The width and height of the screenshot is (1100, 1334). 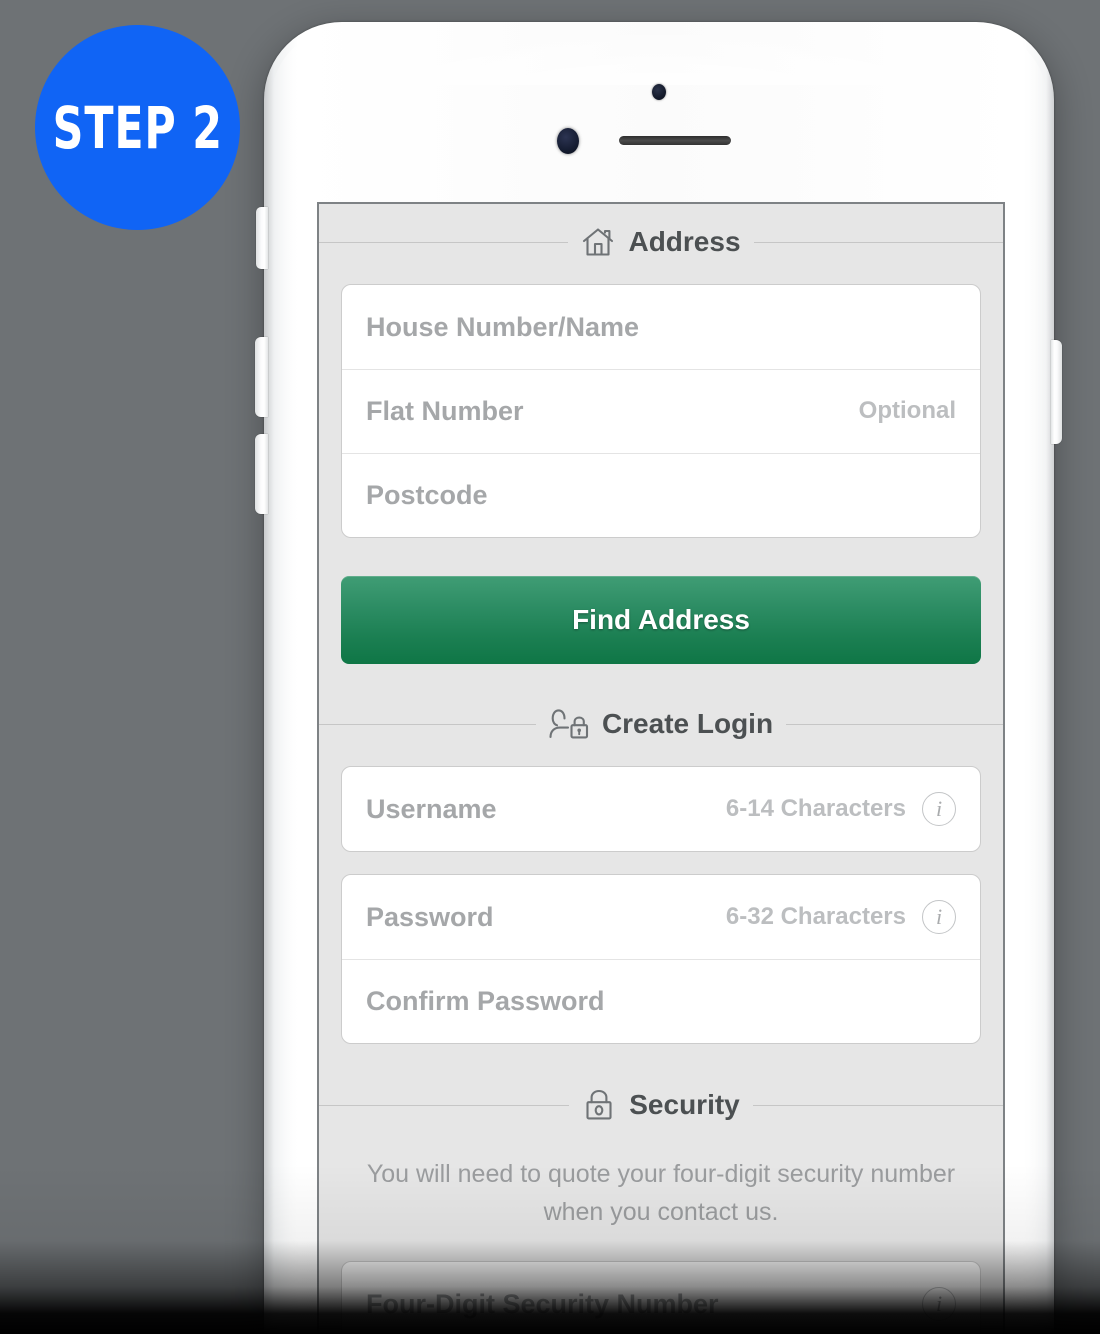 What do you see at coordinates (659, 92) in the screenshot?
I see `camera-dot-icon` at bounding box center [659, 92].